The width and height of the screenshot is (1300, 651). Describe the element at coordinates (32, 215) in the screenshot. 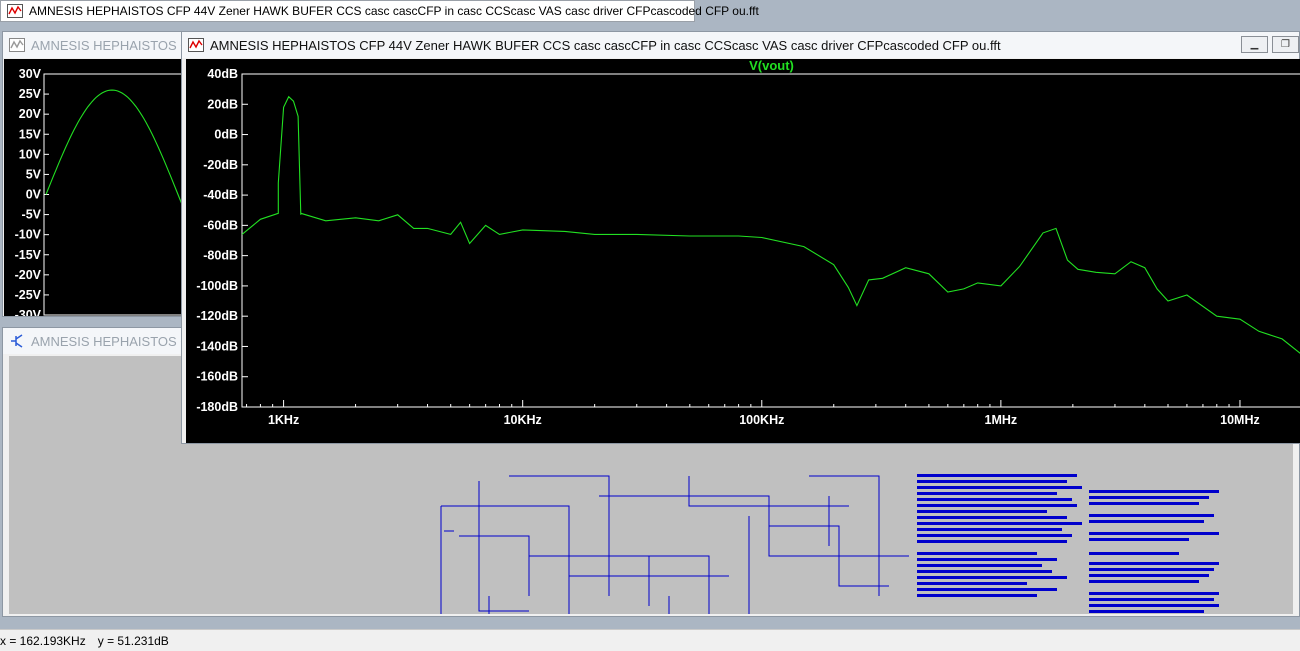

I see `time-y-tick-label: -5V` at that location.